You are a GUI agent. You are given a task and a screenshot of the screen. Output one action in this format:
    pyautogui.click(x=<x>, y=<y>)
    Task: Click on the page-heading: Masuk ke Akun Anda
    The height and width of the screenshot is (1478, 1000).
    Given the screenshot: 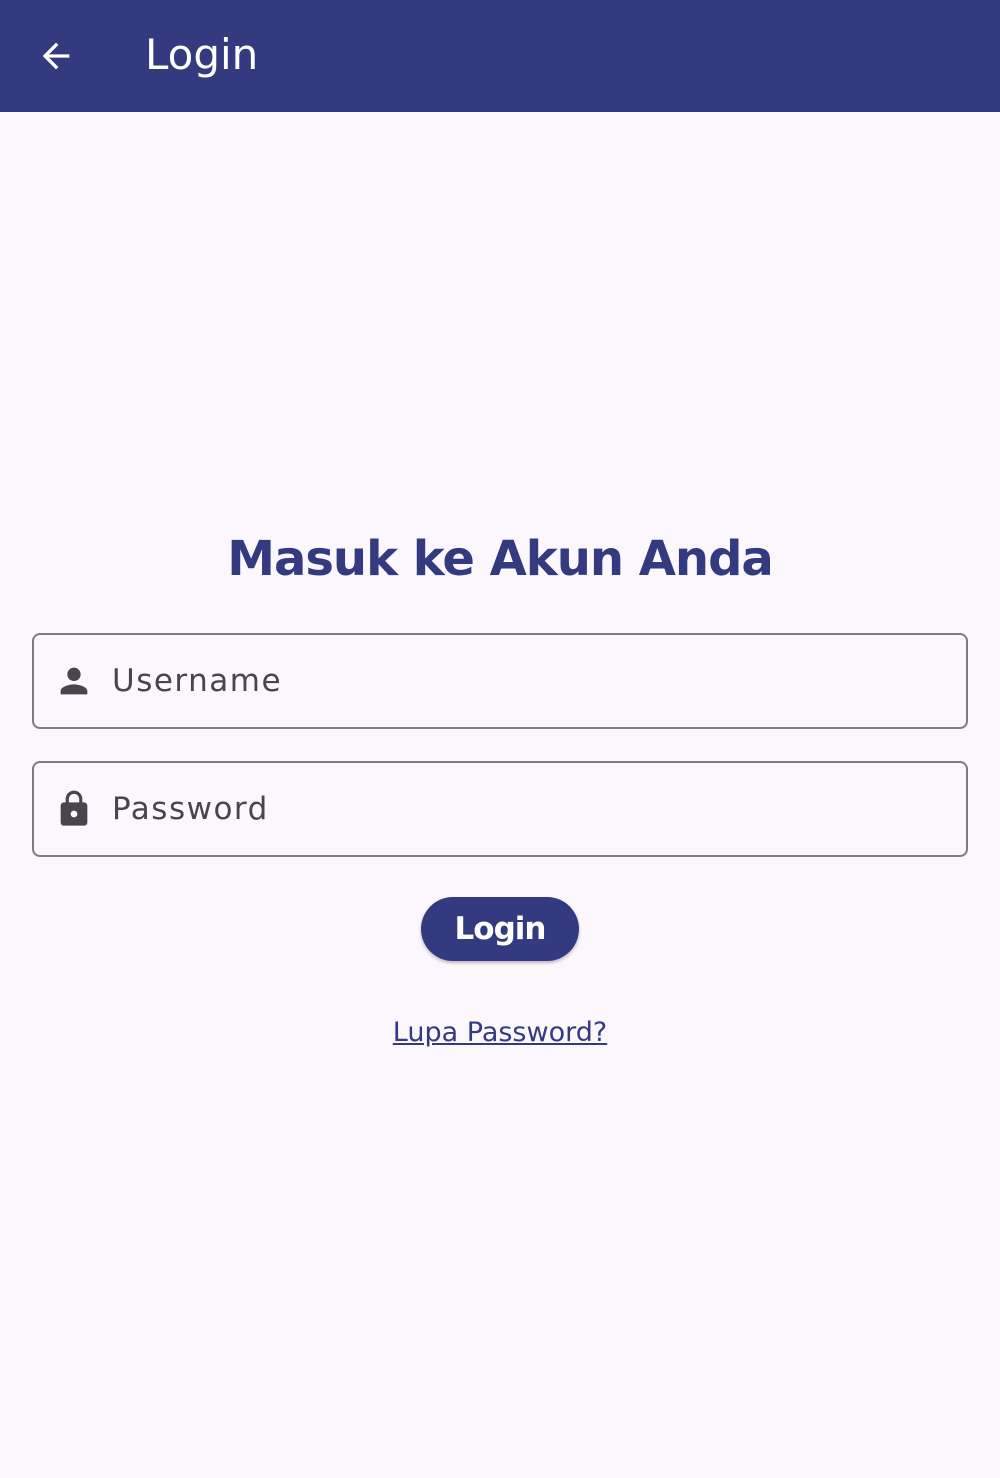 What is the action you would take?
    pyautogui.click(x=500, y=559)
    